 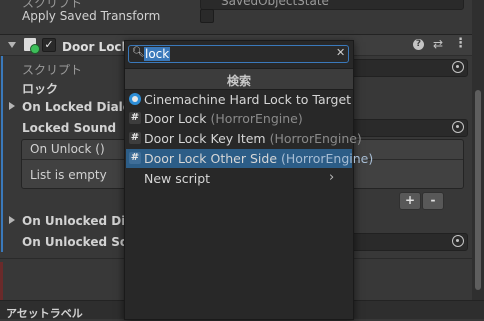 What do you see at coordinates (458, 241) in the screenshot?
I see `on-unlocked-sound-picker-icon` at bounding box center [458, 241].